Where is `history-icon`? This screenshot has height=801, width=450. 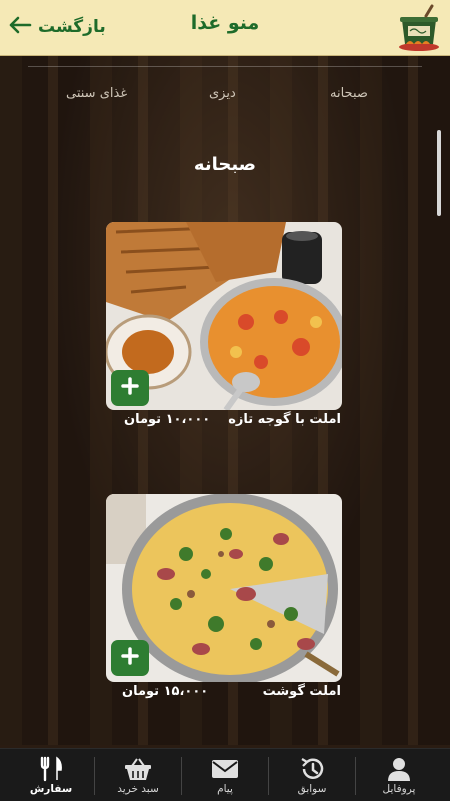 history-icon is located at coordinates (312, 769).